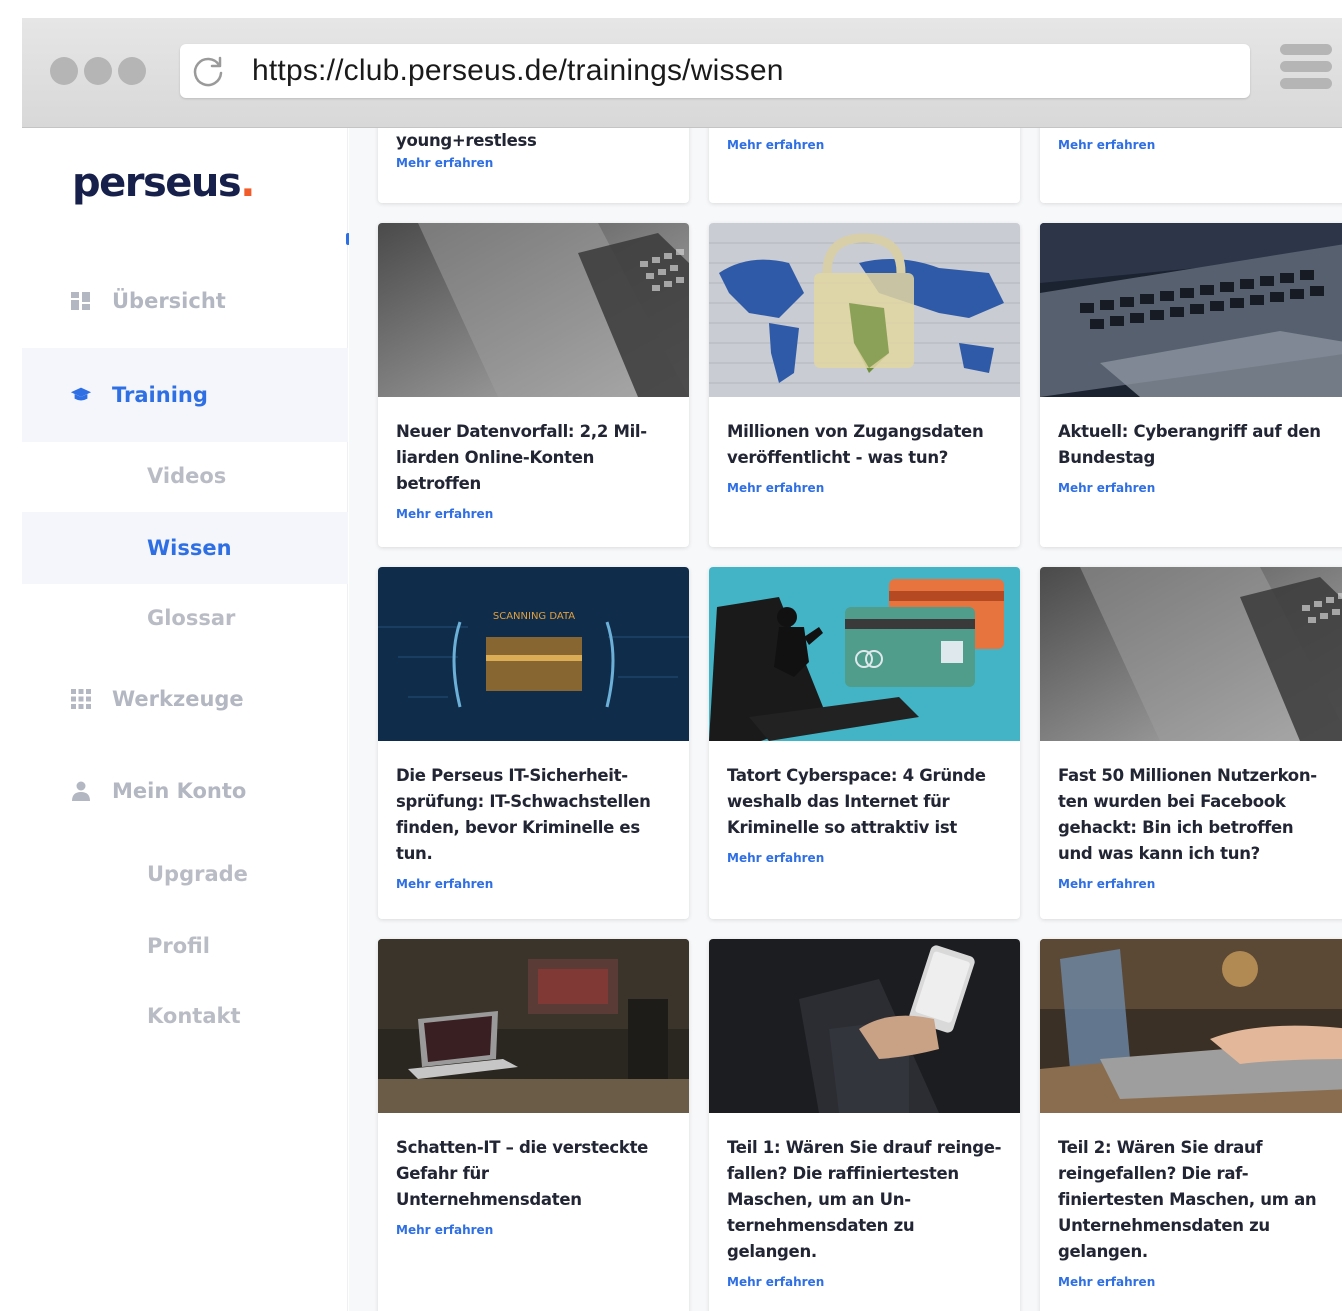  What do you see at coordinates (1306, 72) in the screenshot?
I see `browser-menu-icon` at bounding box center [1306, 72].